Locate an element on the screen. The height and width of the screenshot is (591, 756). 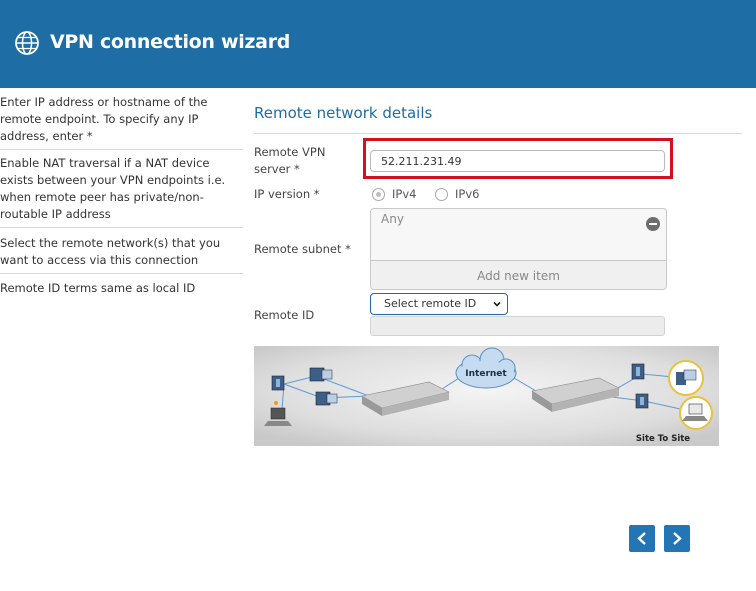
section-title: Remote network details is located at coordinates (343, 113).